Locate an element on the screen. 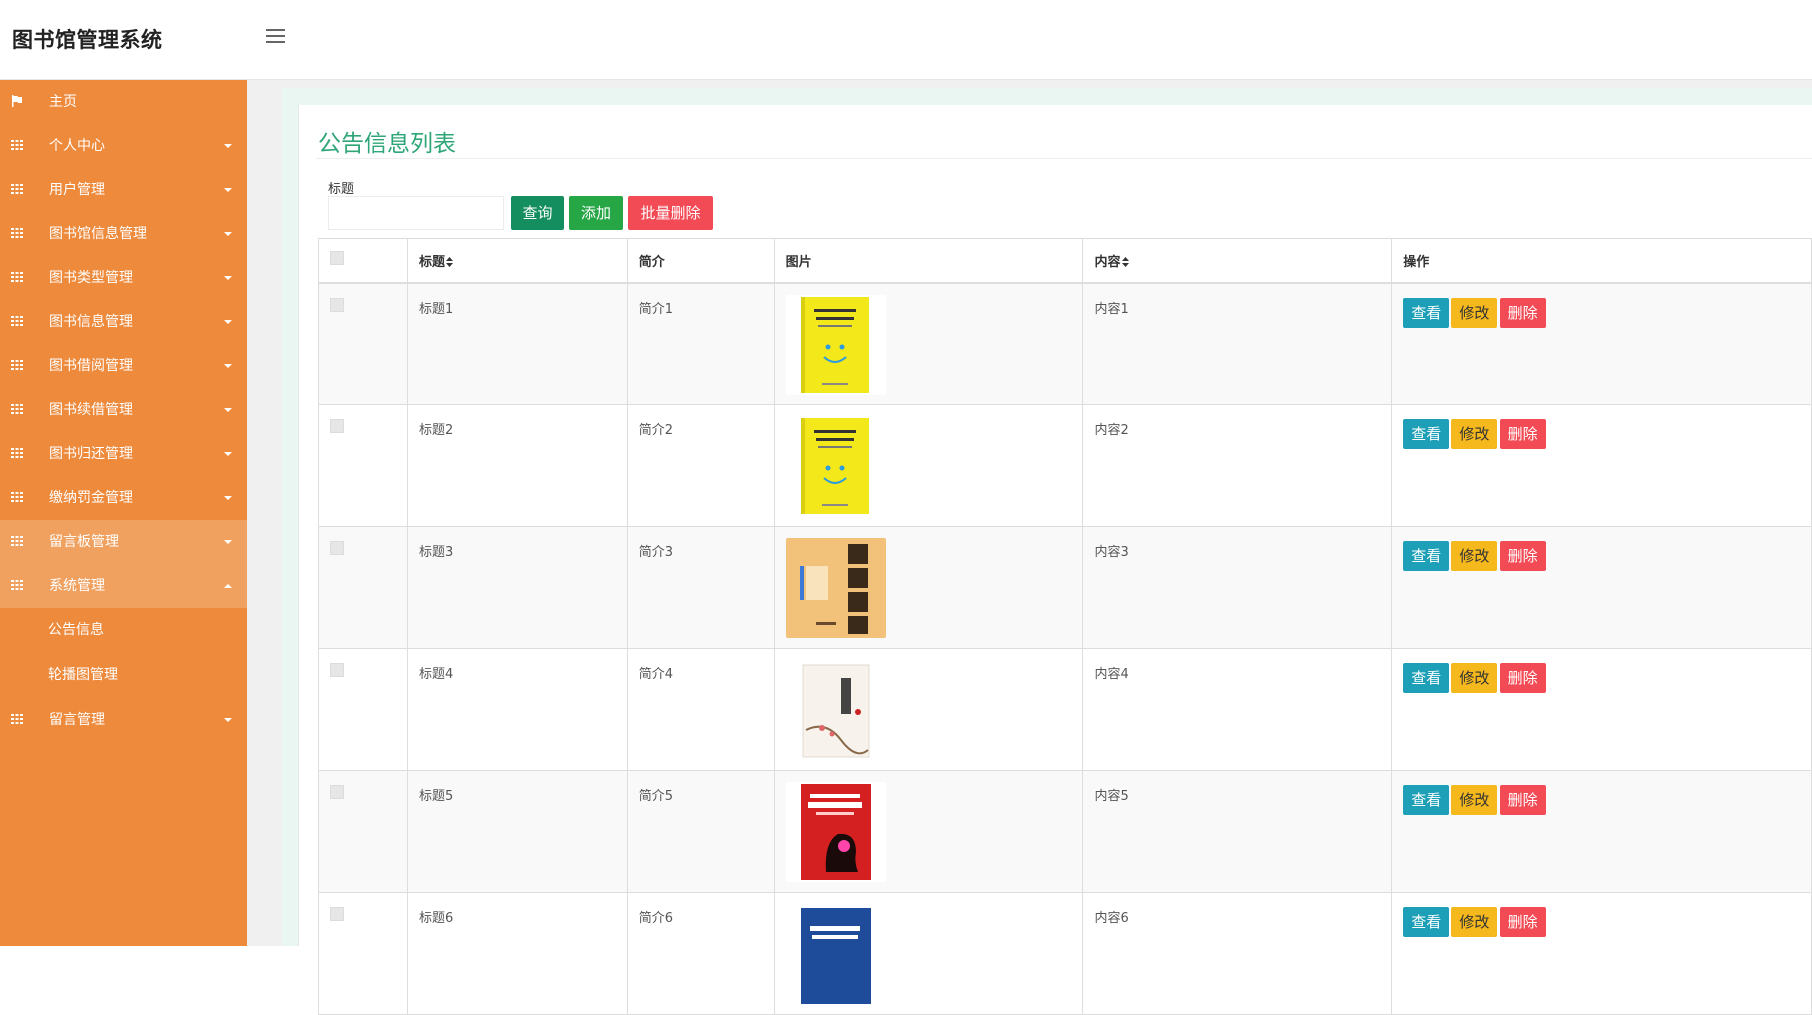  column-header-label: 图片 is located at coordinates (798, 262).